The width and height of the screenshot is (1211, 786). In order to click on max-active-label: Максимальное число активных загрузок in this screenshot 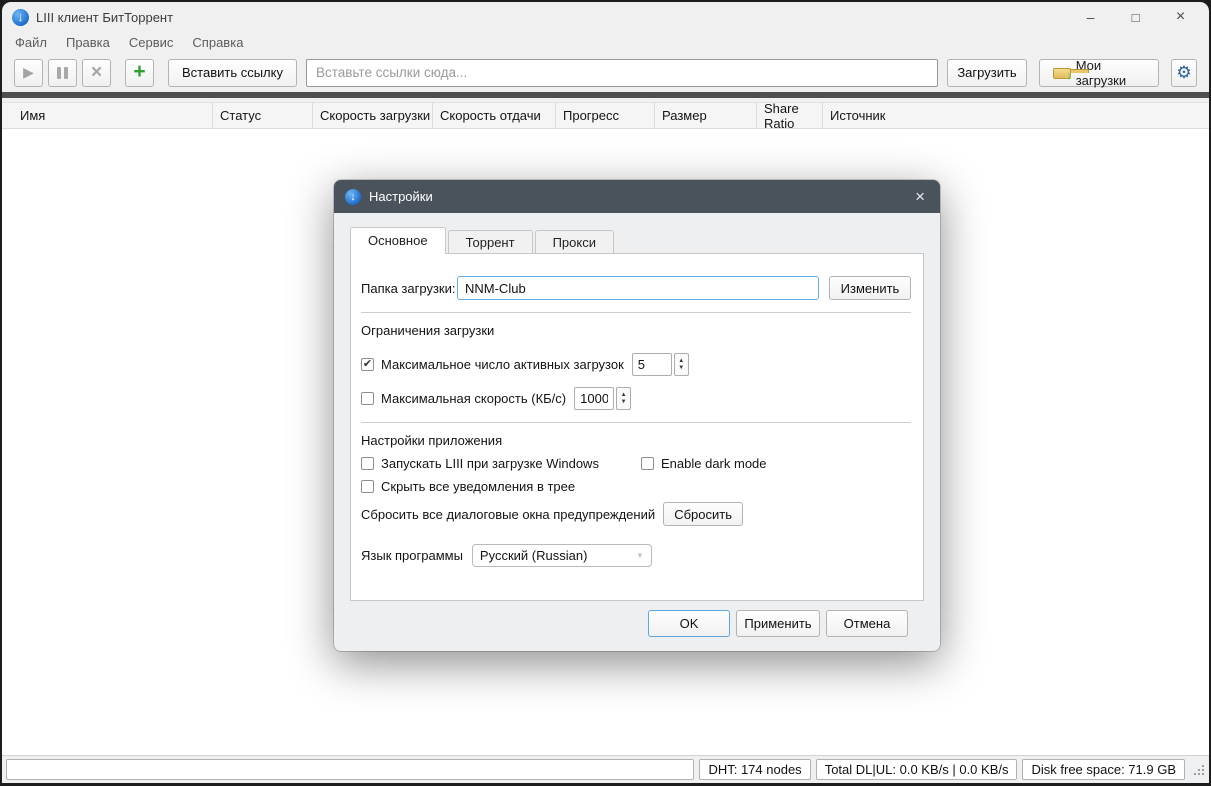, I will do `click(502, 364)`.